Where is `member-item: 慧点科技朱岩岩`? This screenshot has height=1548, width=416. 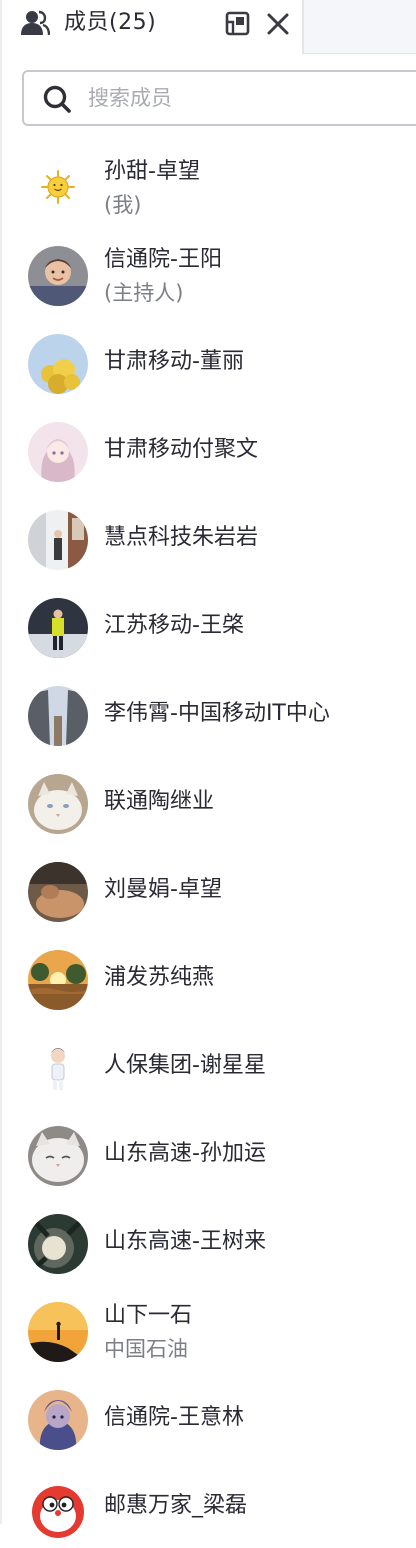
member-item: 慧点科技朱岩岩 is located at coordinates (209, 536).